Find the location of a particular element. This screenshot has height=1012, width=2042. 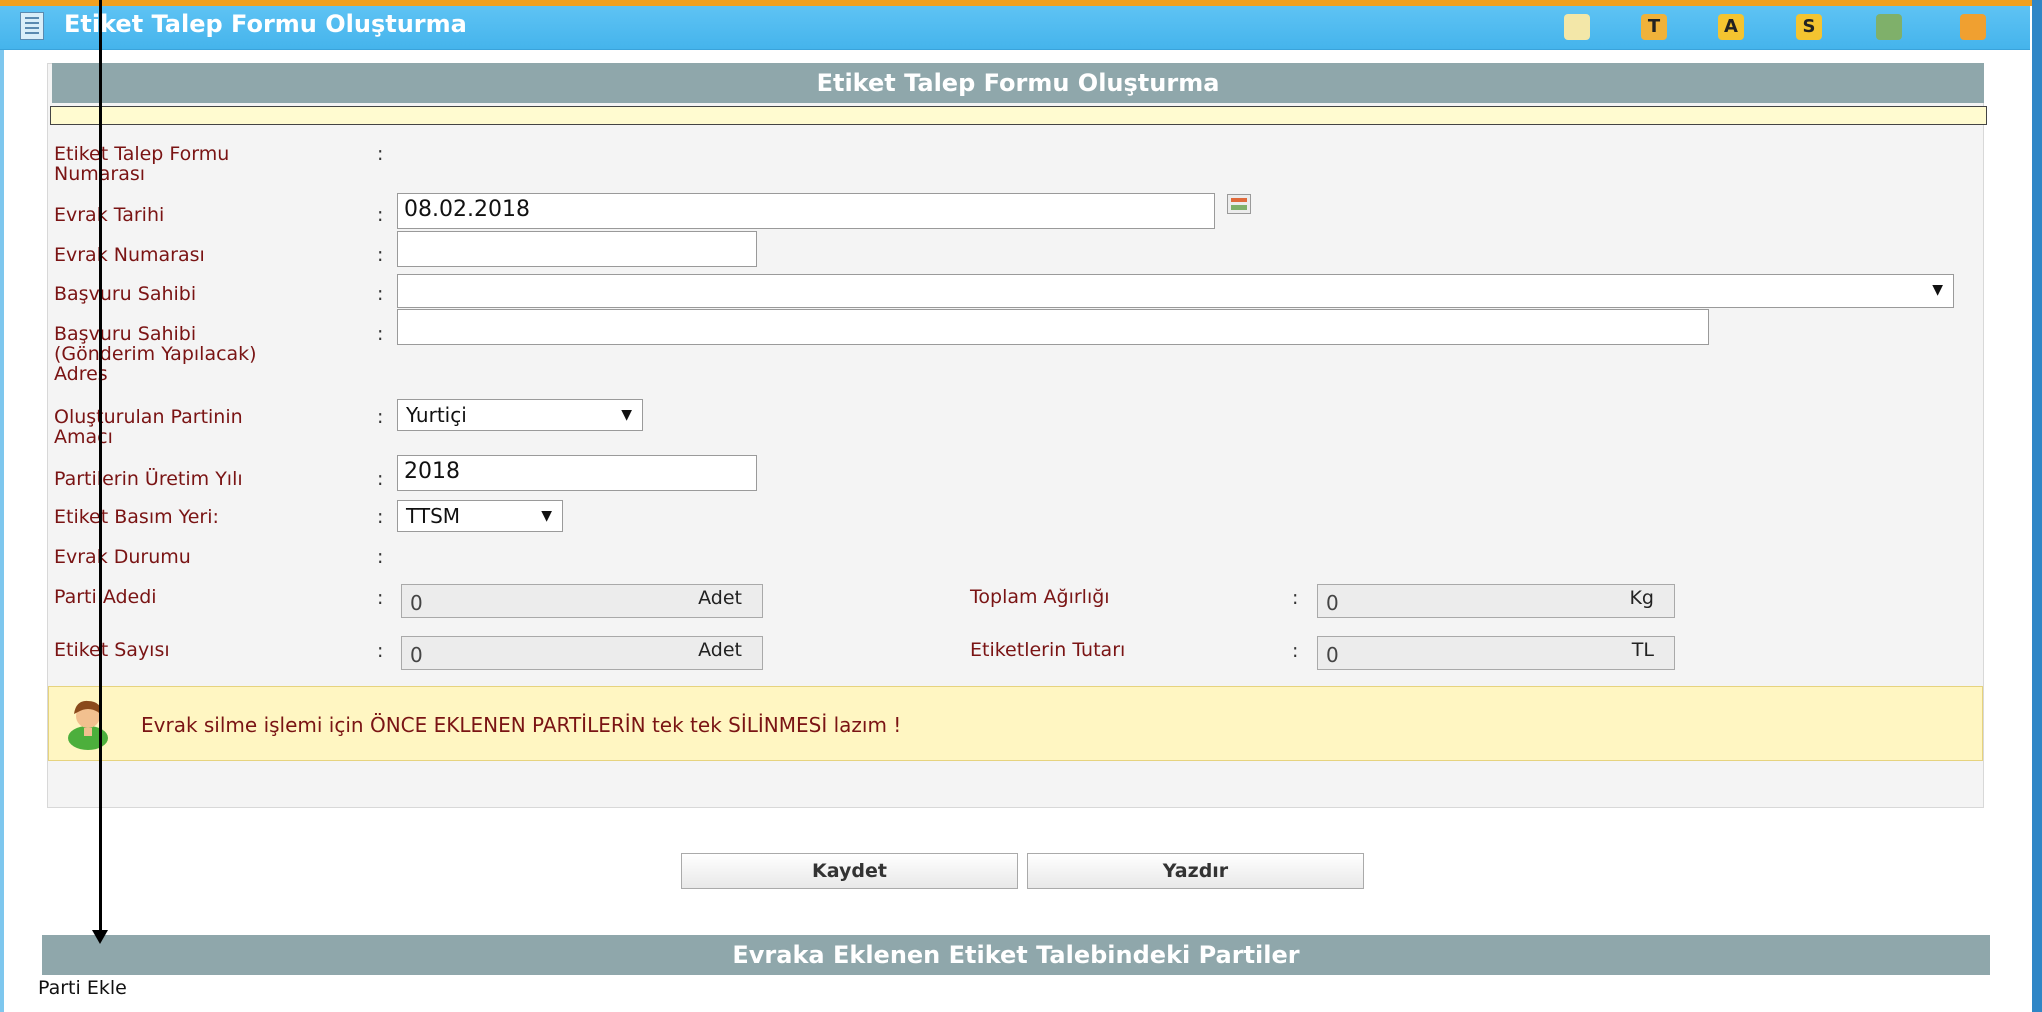

uretim-yili-field: 2018 is located at coordinates (577, 473).